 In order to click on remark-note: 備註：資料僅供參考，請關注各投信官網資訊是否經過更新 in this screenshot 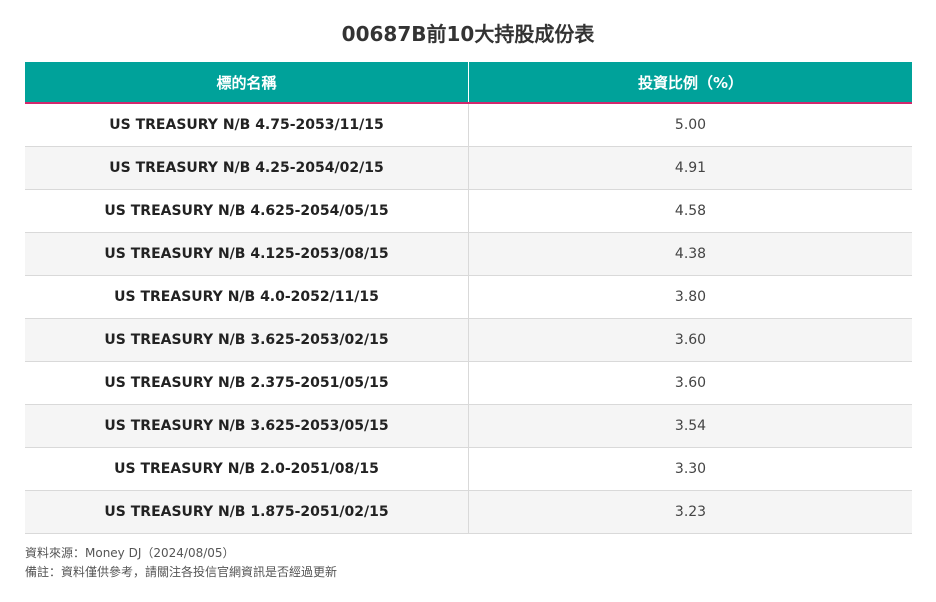, I will do `click(181, 572)`.